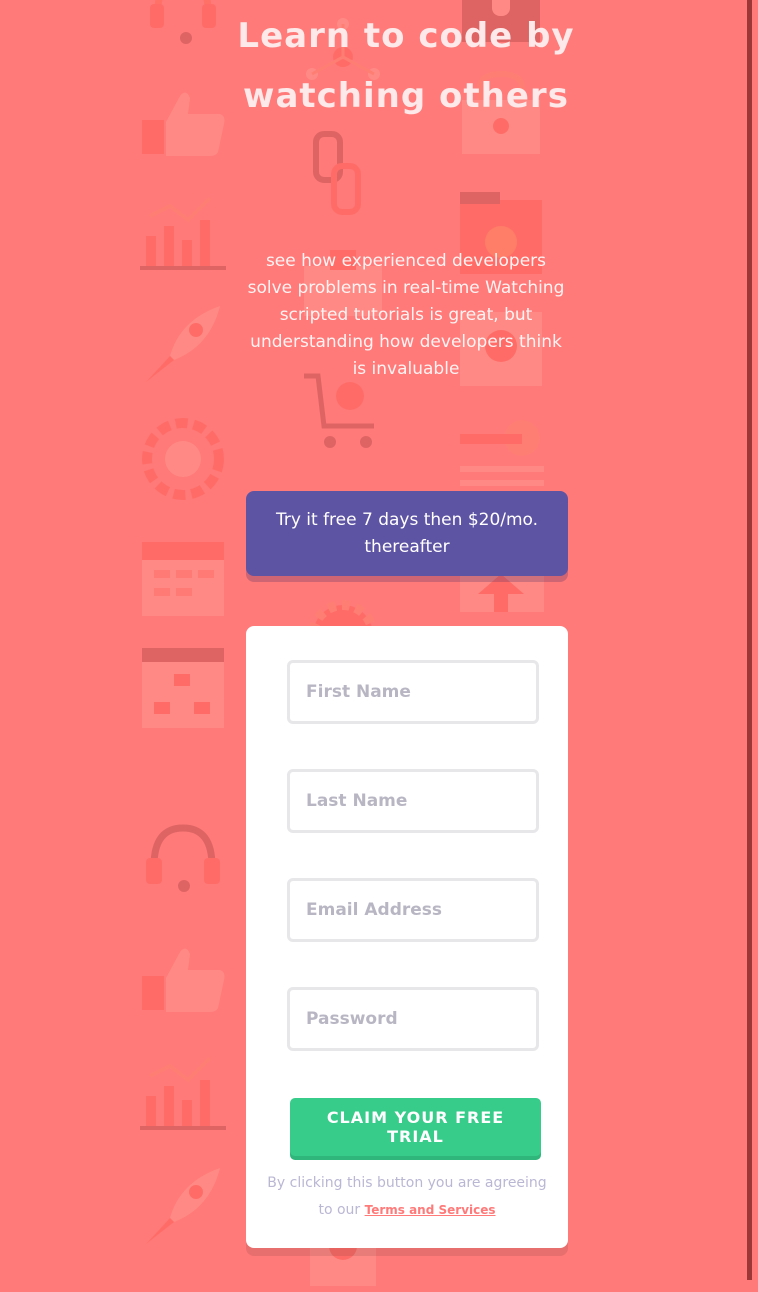 The height and width of the screenshot is (1292, 758). Describe the element at coordinates (413, 1019) in the screenshot. I see `password-input` at that location.